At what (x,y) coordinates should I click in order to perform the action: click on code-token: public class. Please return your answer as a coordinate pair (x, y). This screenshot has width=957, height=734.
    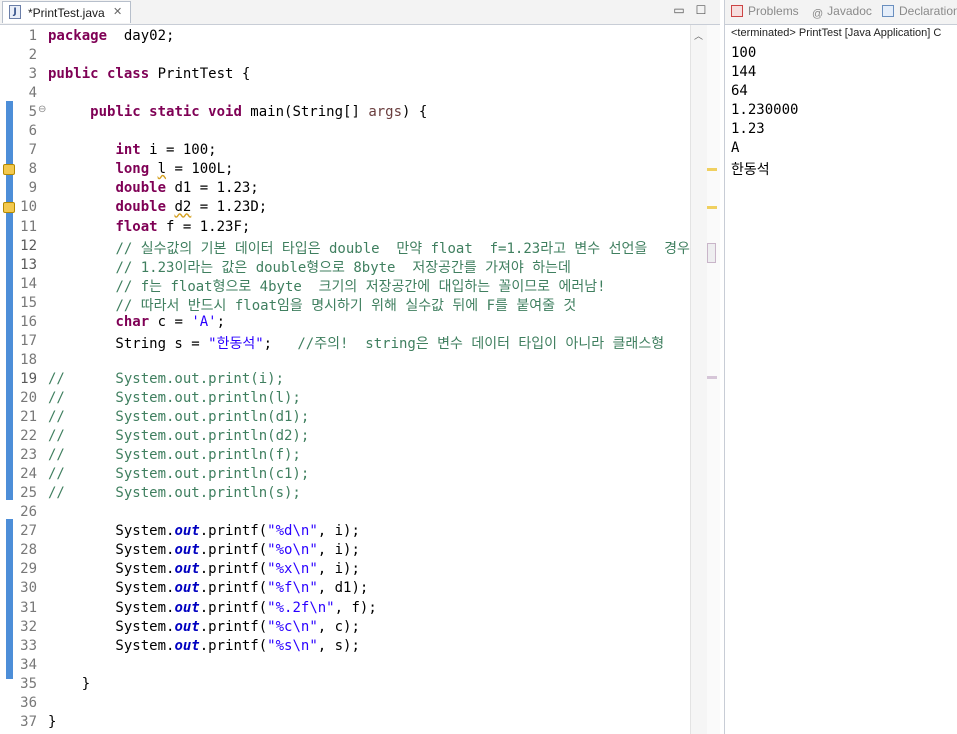
    Looking at the image, I should click on (99, 74).